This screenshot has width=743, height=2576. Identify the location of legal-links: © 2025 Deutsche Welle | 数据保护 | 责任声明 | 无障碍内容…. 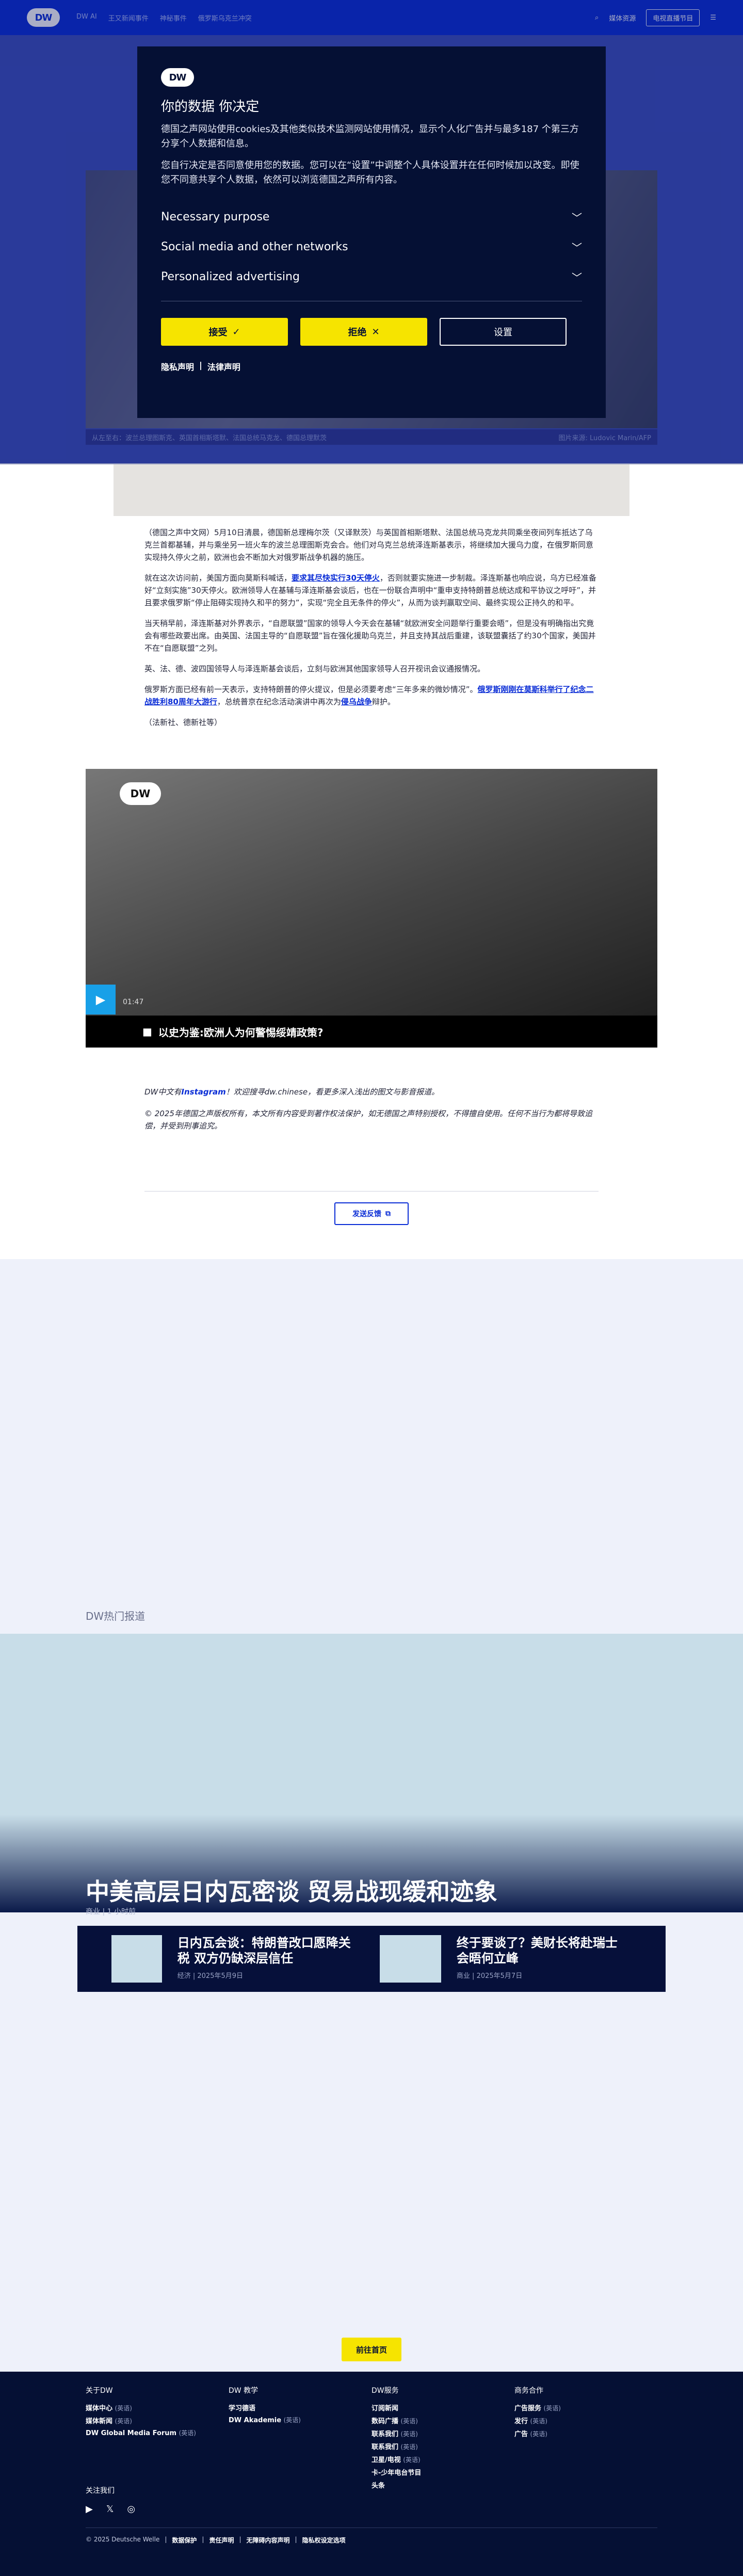
(216, 2541).